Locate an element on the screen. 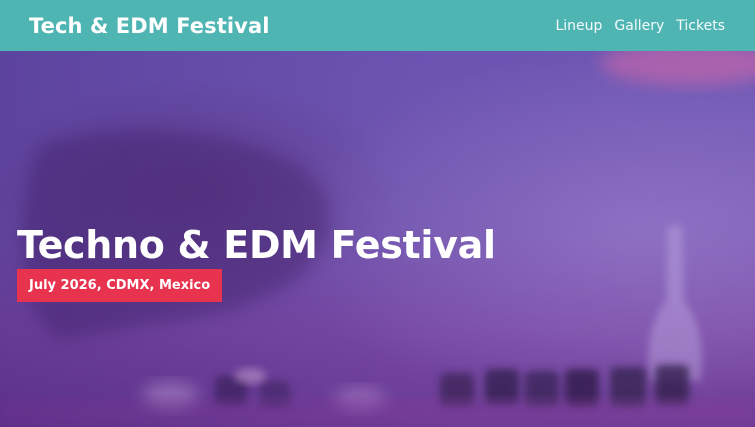  nav-links: Lineup Gallery Tickets is located at coordinates (640, 26).